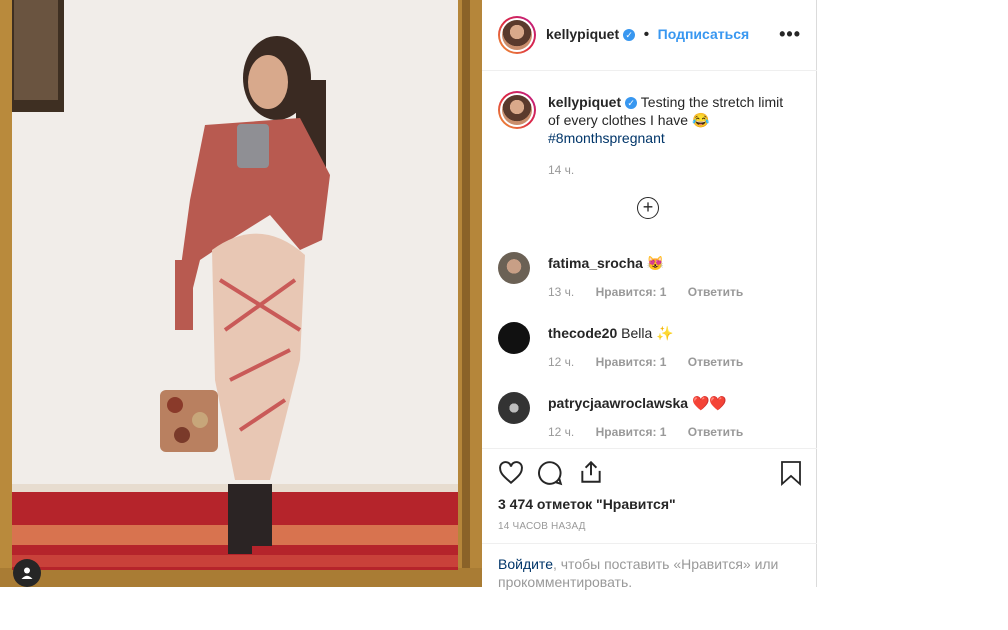 This screenshot has width=1008, height=630. I want to click on follow-button: Подписаться, so click(704, 34).